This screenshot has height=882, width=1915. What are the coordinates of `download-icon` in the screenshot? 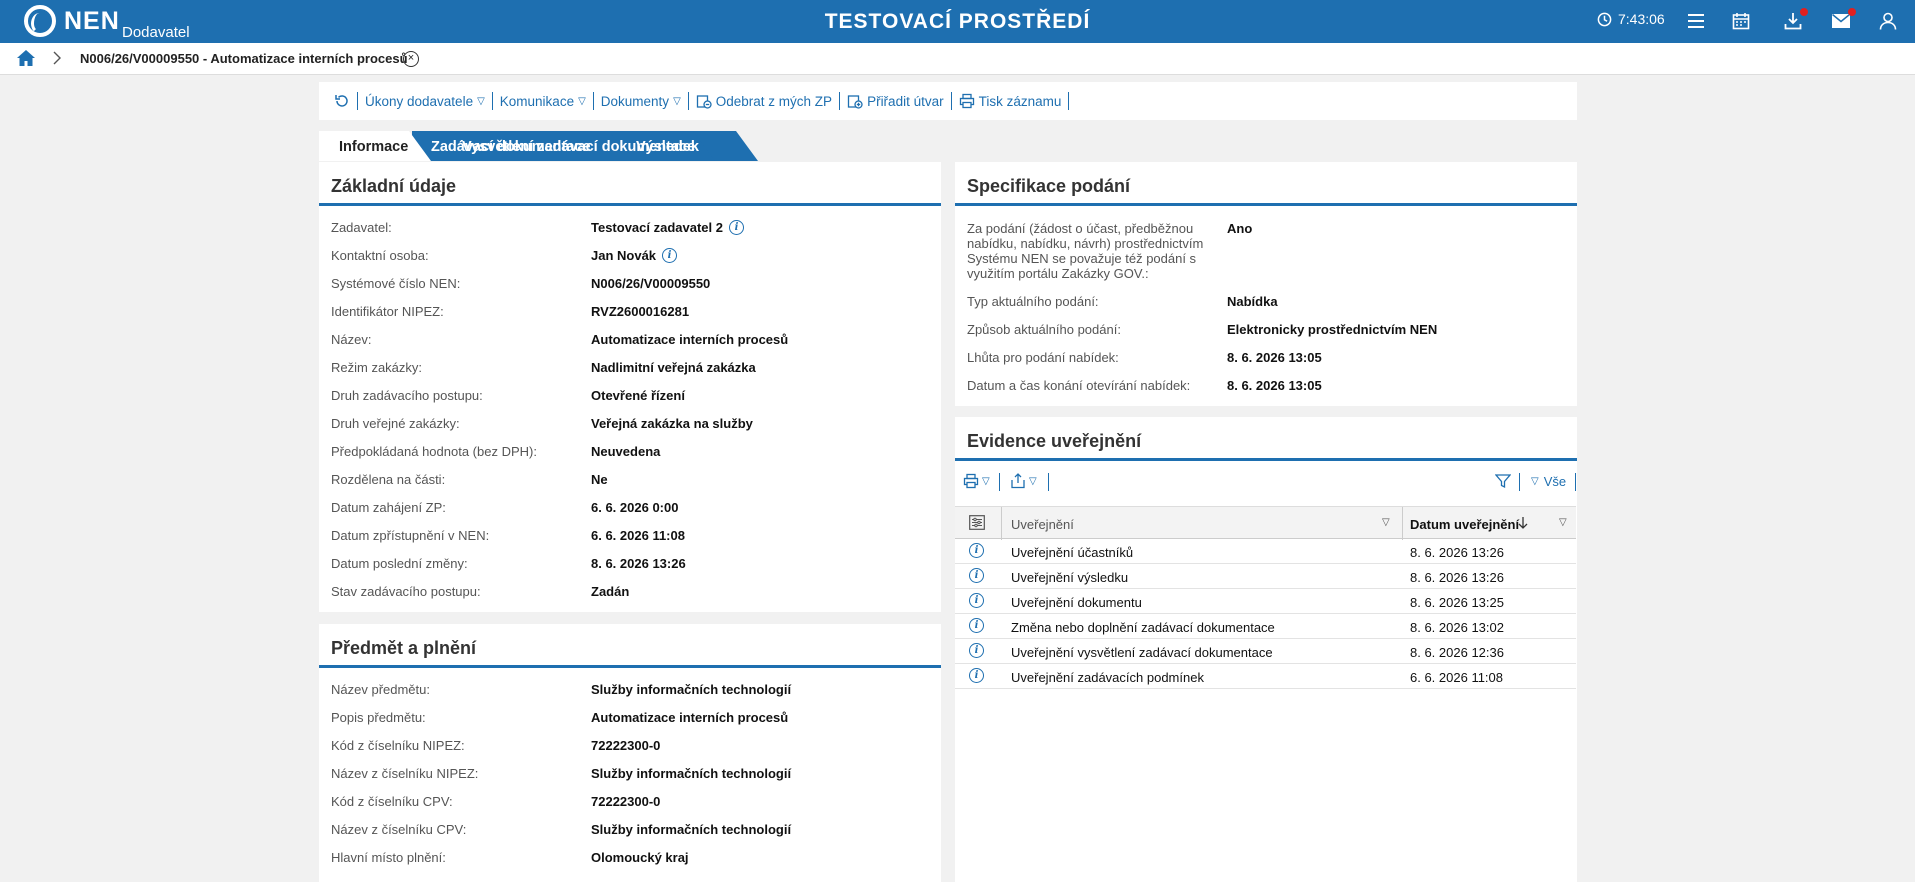 It's located at (1795, 20).